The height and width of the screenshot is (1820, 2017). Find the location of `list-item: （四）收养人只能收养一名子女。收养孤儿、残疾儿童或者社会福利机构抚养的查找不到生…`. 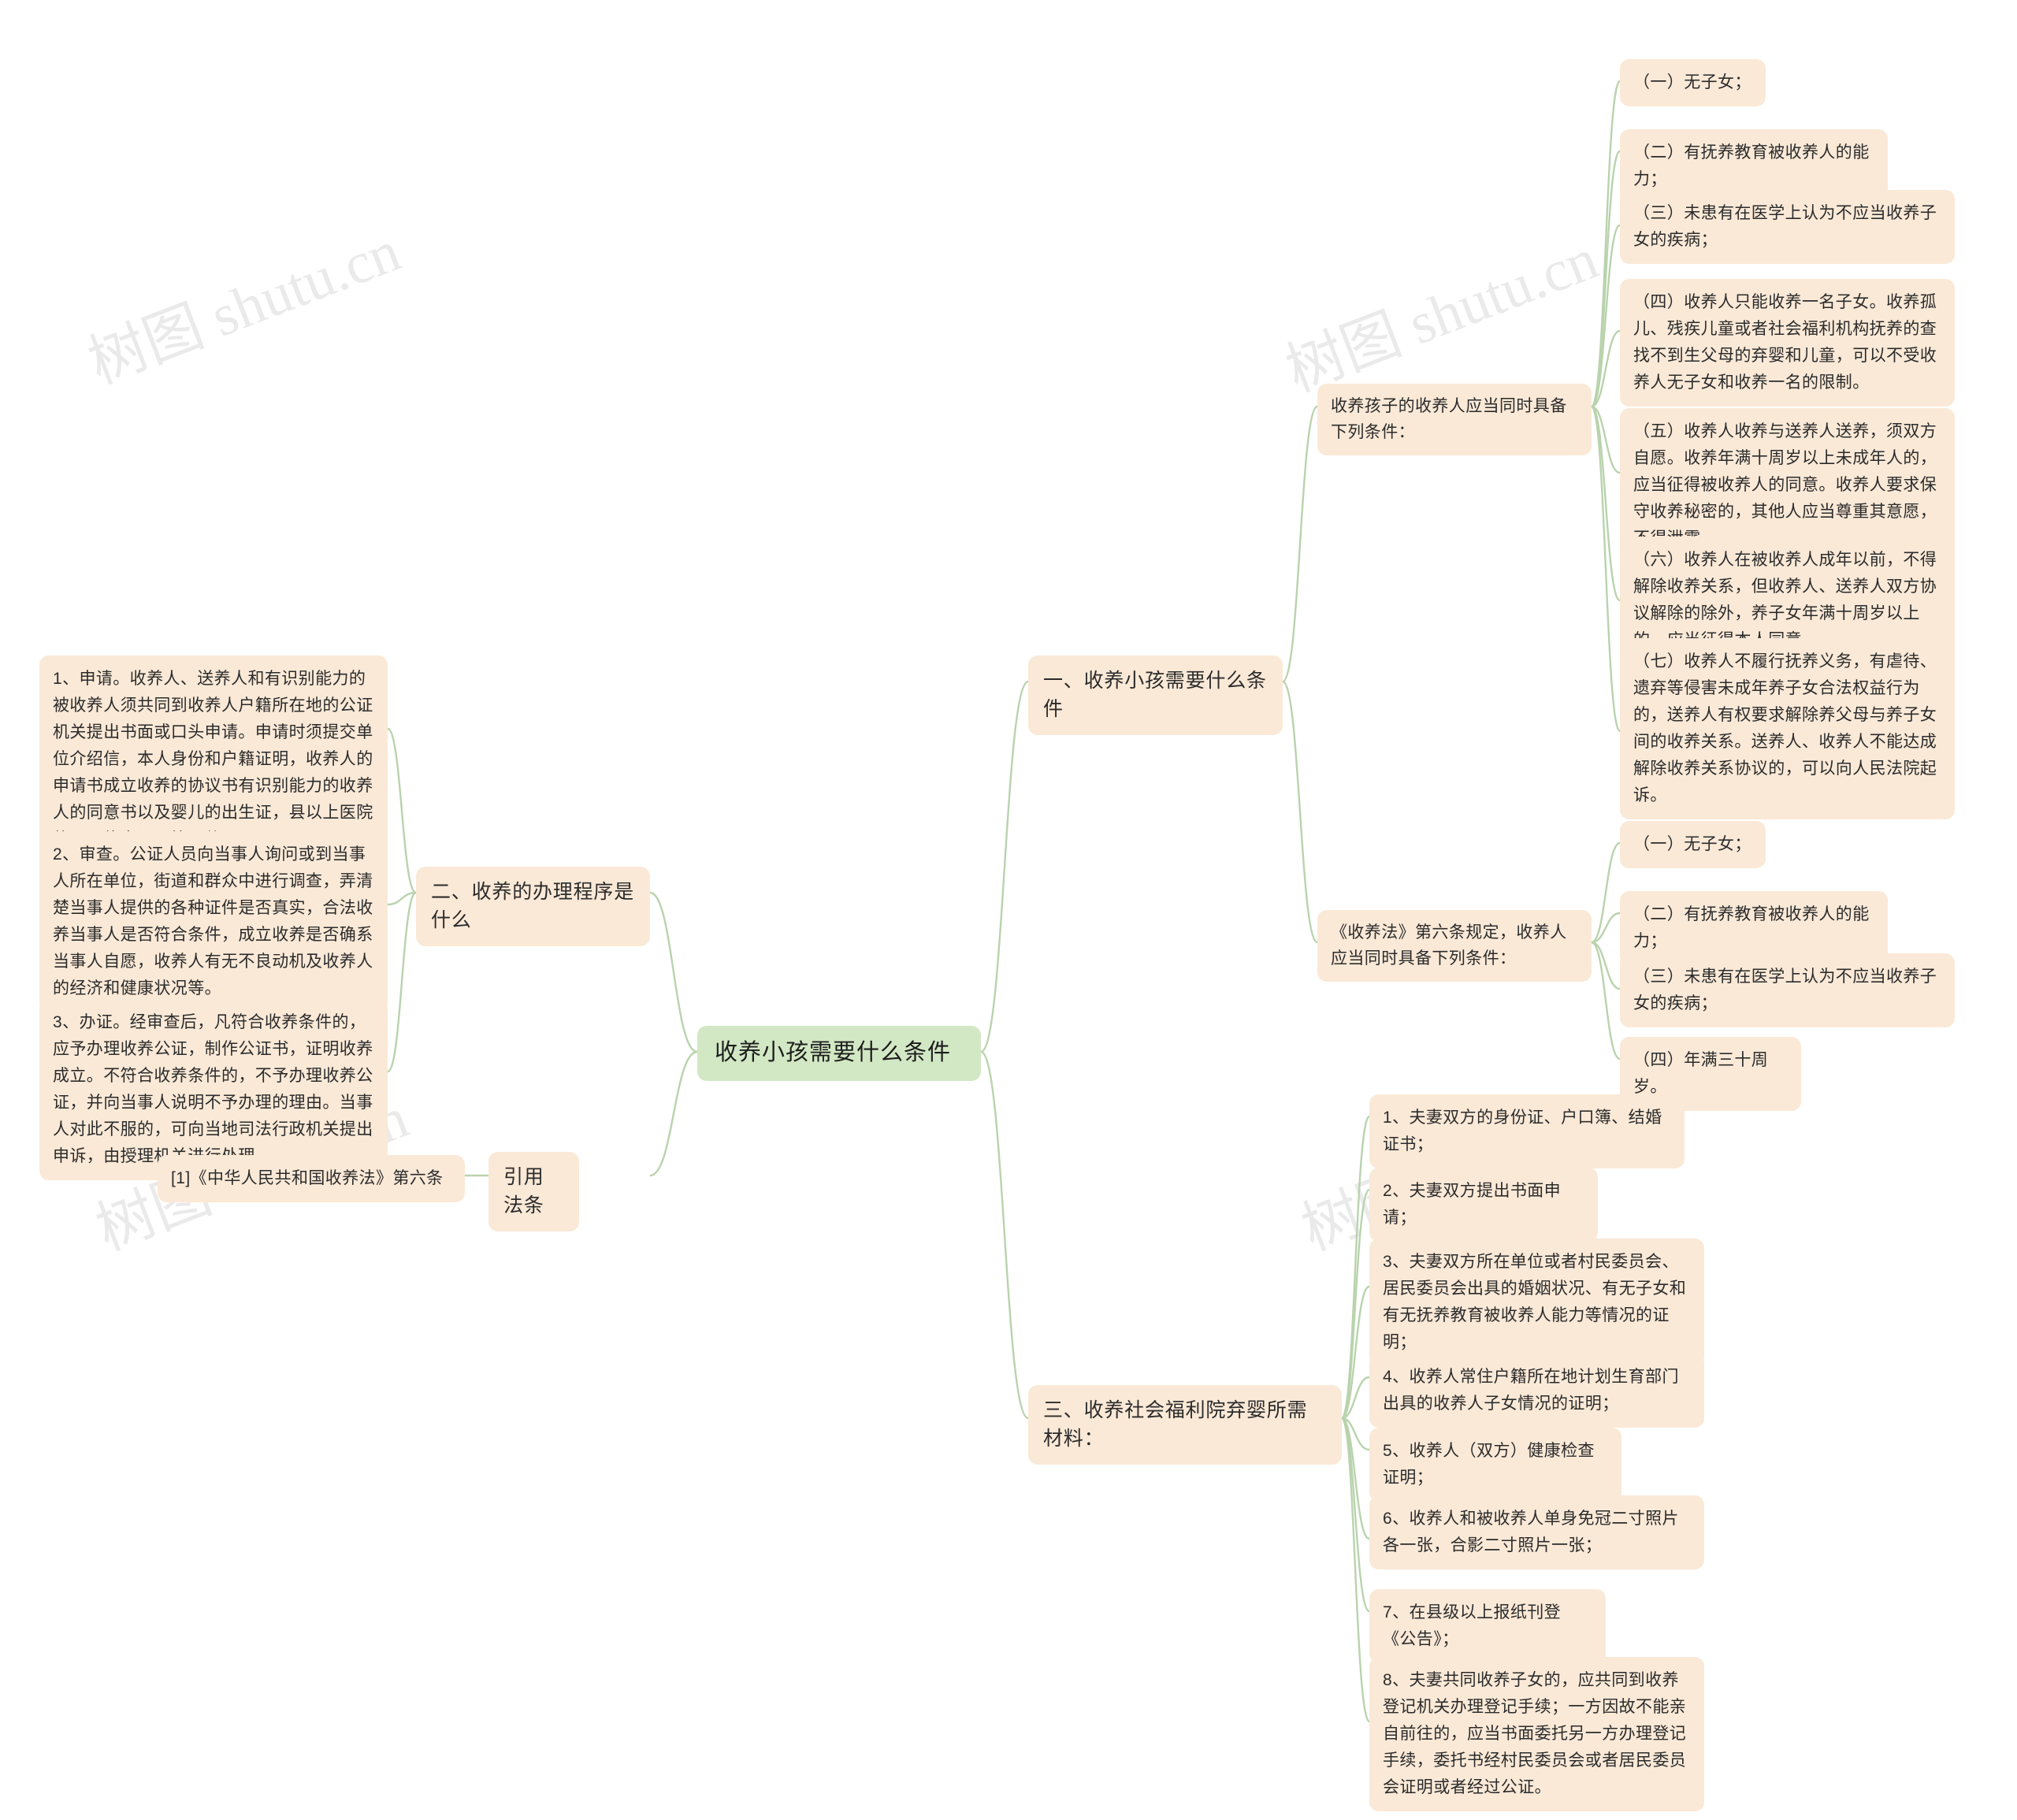

list-item: （四）收养人只能收养一名子女。收养孤儿、残疾儿童或者社会福利机构抚养的查找不到生… is located at coordinates (1787, 343).